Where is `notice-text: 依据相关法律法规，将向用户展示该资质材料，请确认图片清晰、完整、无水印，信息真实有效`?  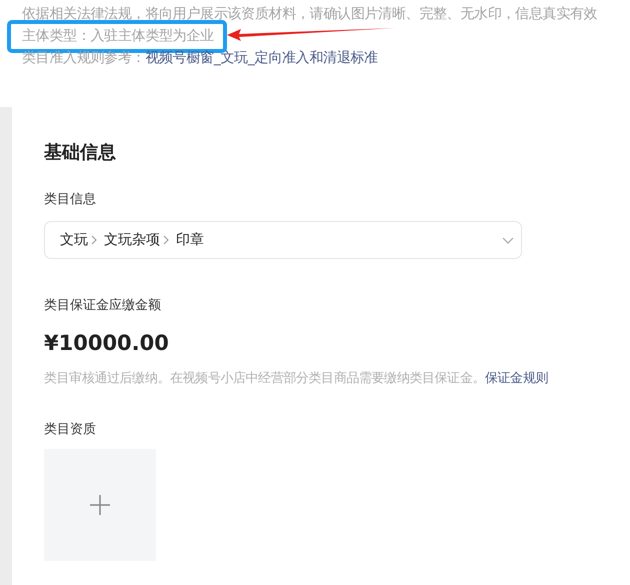 notice-text: 依据相关法律法规，将向用户展示该资质材料，请确认图片清晰、完整、无水印，信息真实有效 is located at coordinates (310, 14).